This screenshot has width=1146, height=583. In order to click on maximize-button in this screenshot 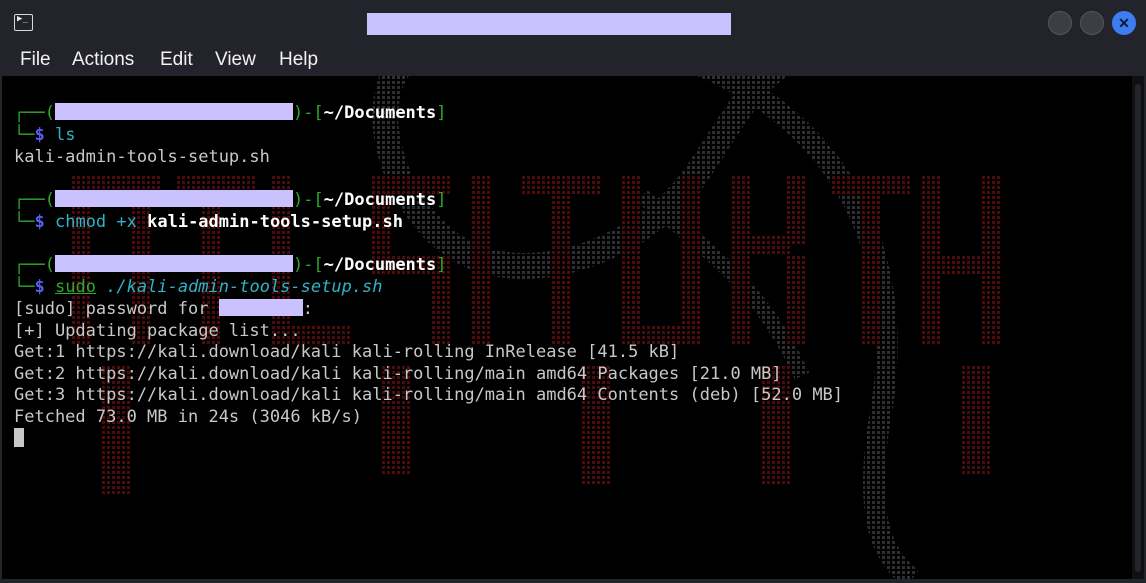, I will do `click(1092, 23)`.